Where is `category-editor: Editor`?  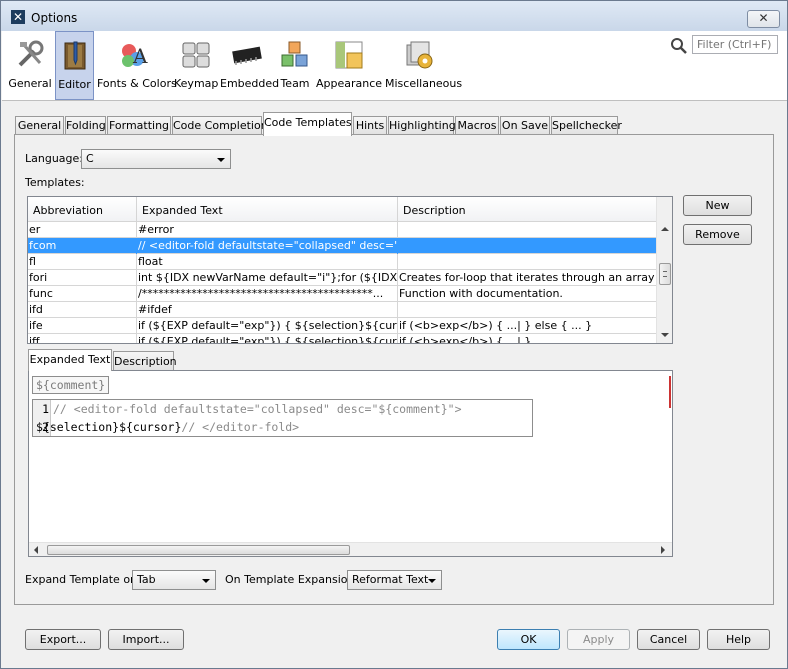 category-editor: Editor is located at coordinates (74, 65).